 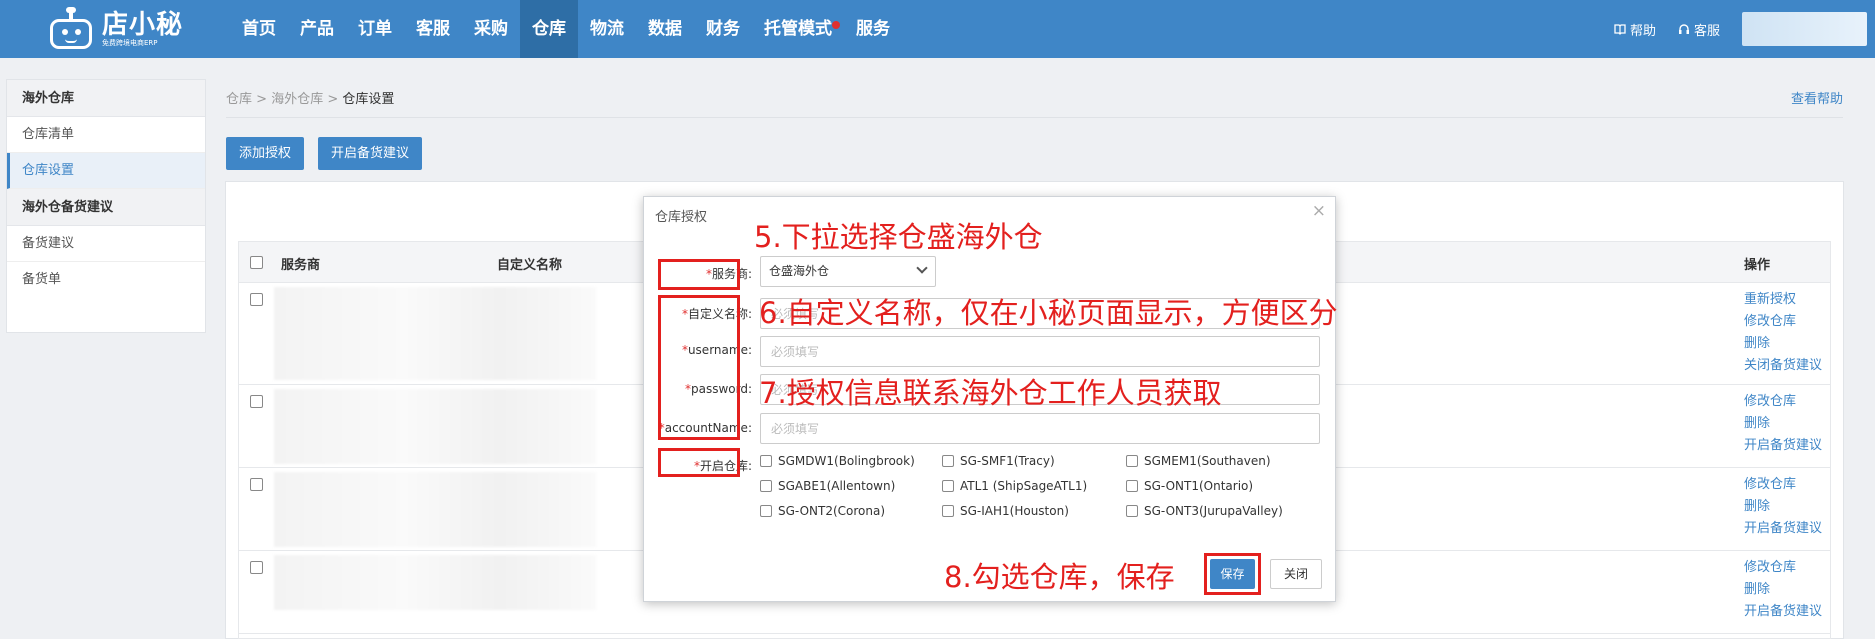 What do you see at coordinates (1199, 486) in the screenshot?
I see `warehouse-option-label: SG-ONT1(Ontario)` at bounding box center [1199, 486].